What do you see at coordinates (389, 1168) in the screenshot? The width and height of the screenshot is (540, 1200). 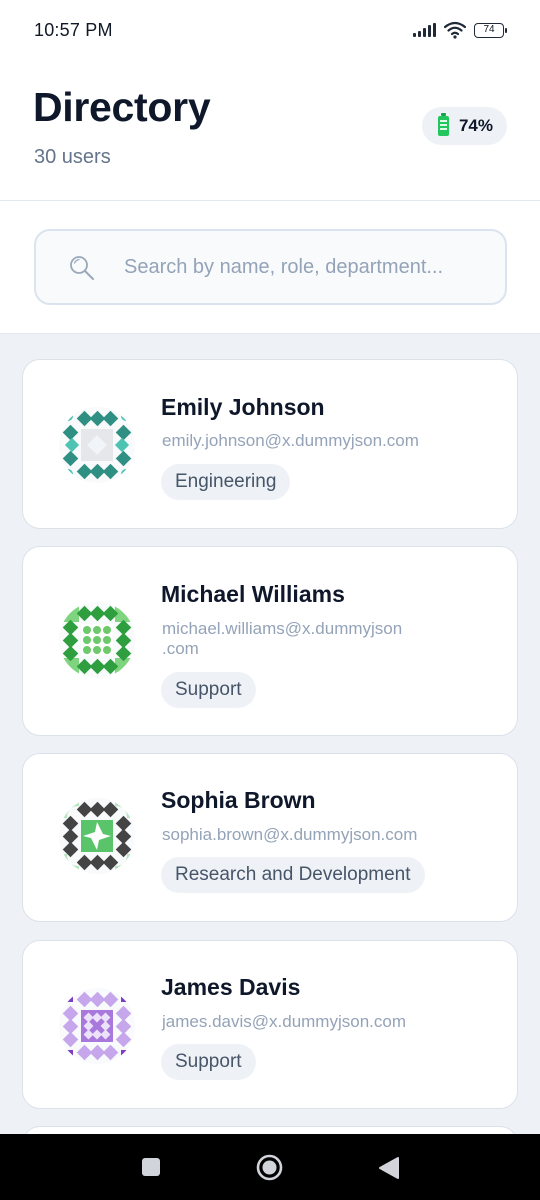 I see `back-icon` at bounding box center [389, 1168].